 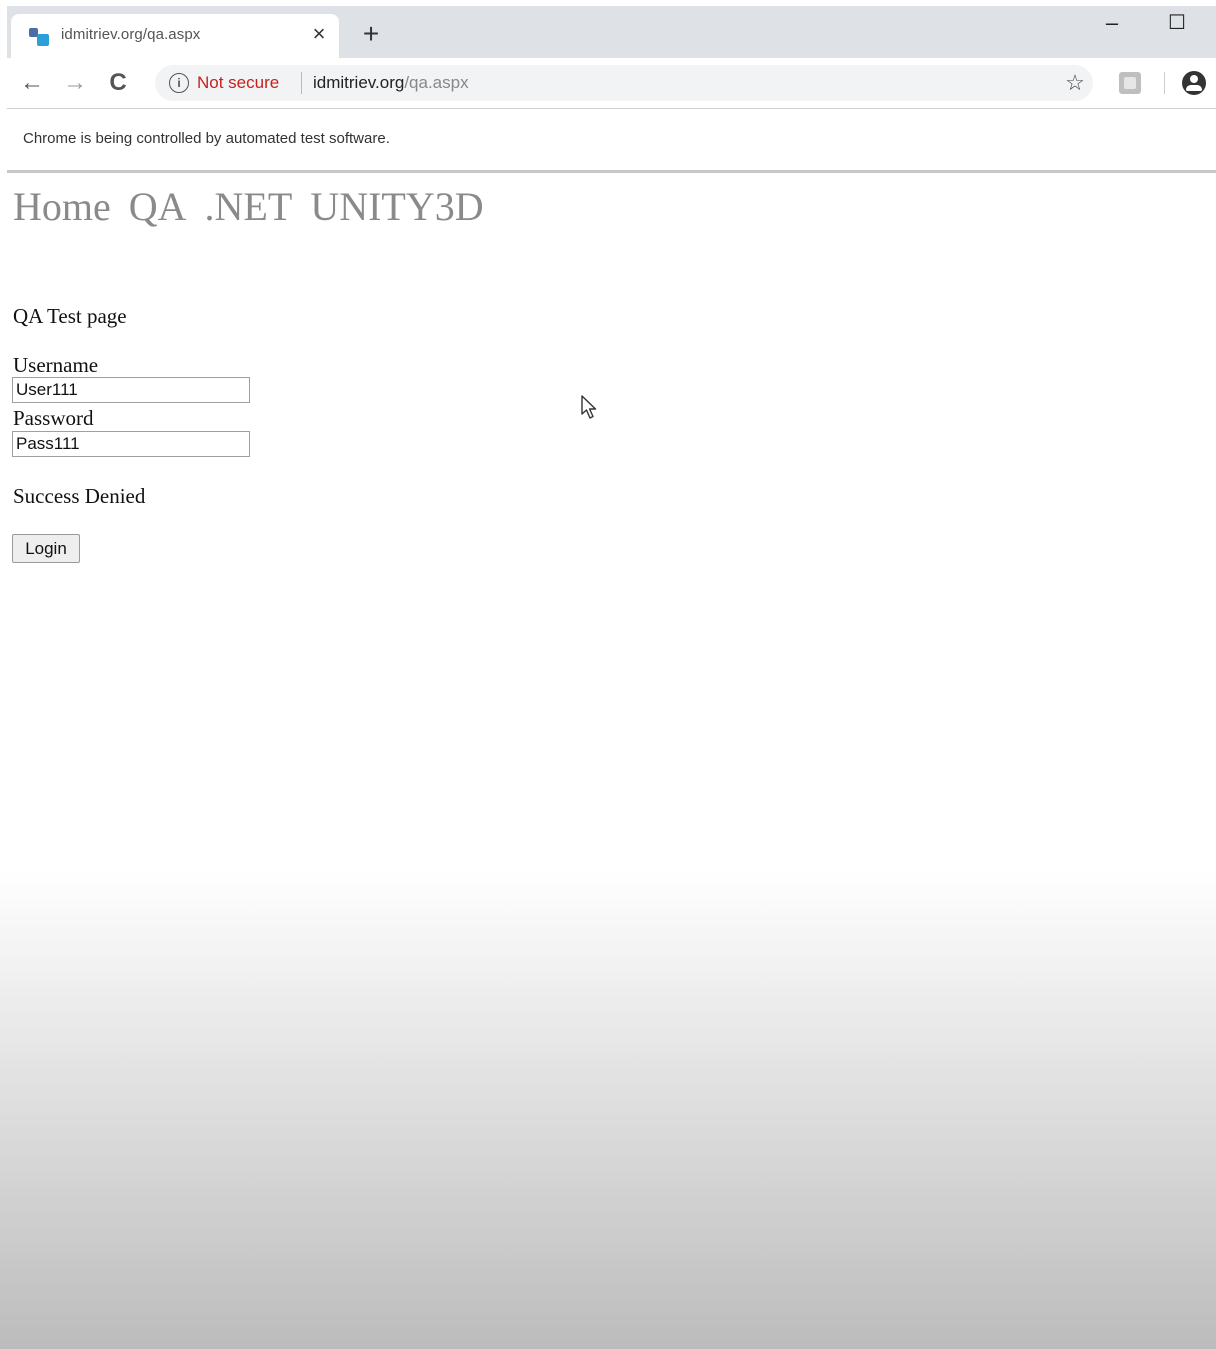 I want to click on reload-icon: C, so click(x=118, y=83).